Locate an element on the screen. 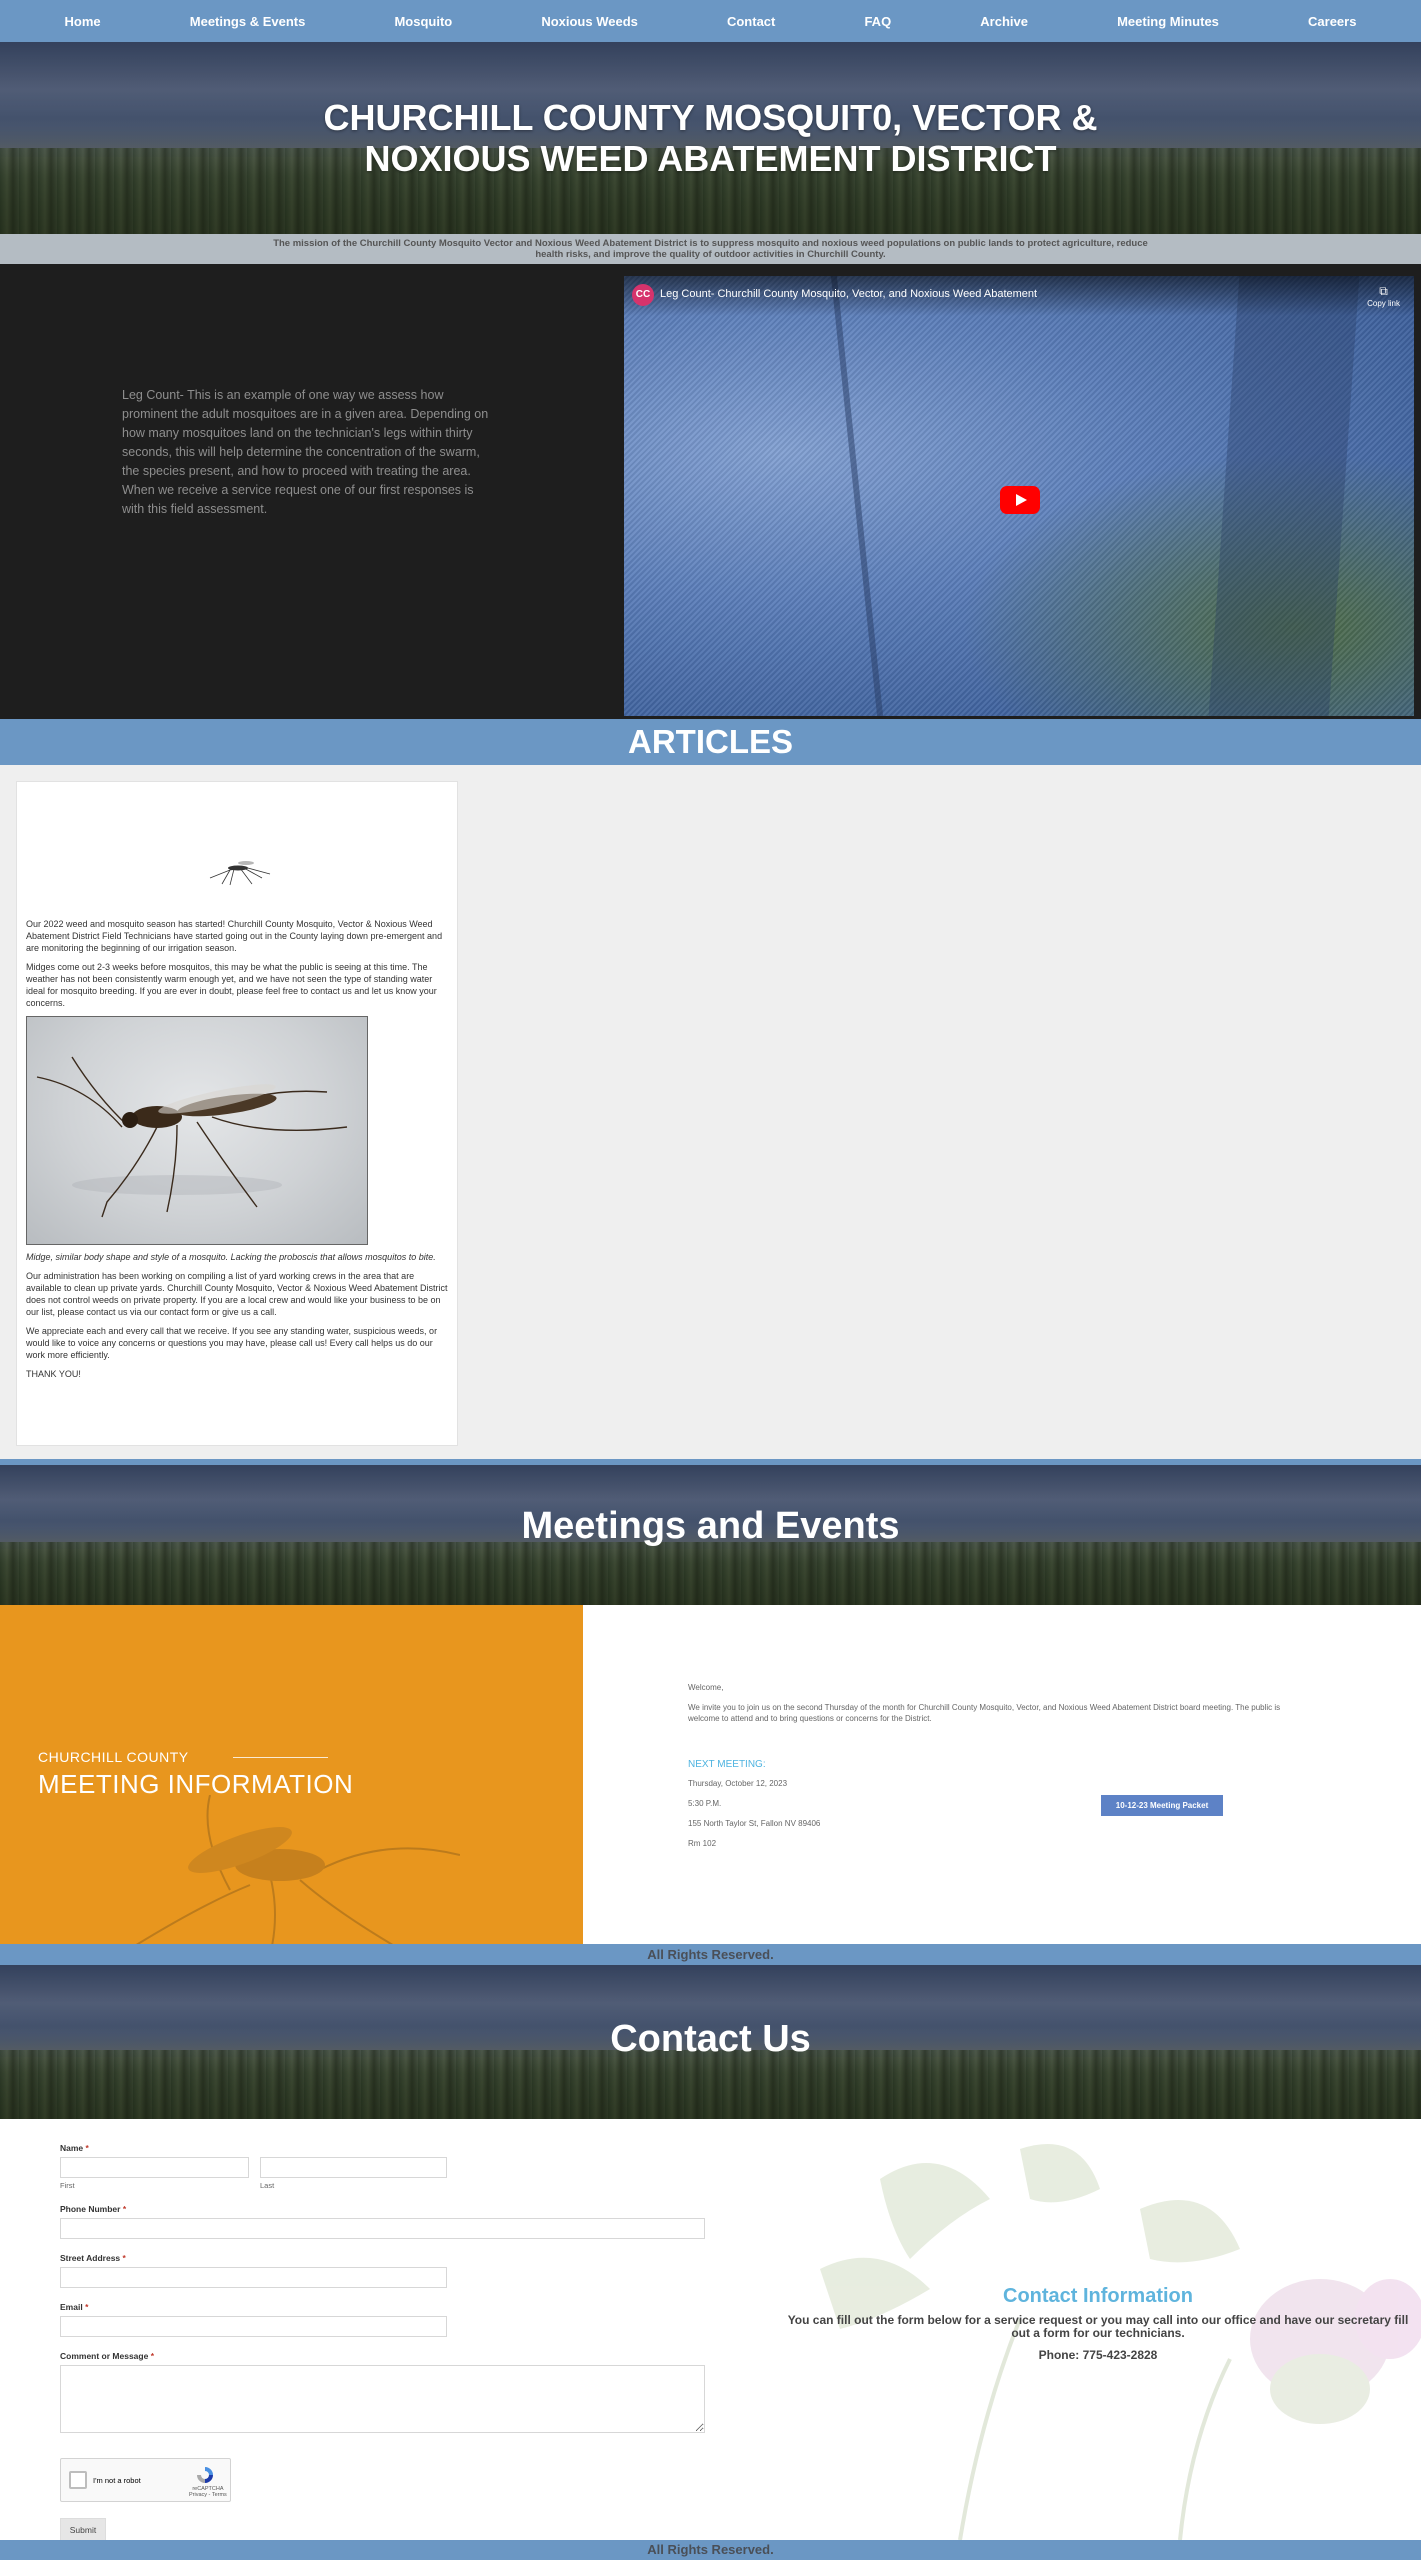 This screenshot has height=2560, width=1421. next-meeting-room: Rm 102 is located at coordinates (702, 1843).